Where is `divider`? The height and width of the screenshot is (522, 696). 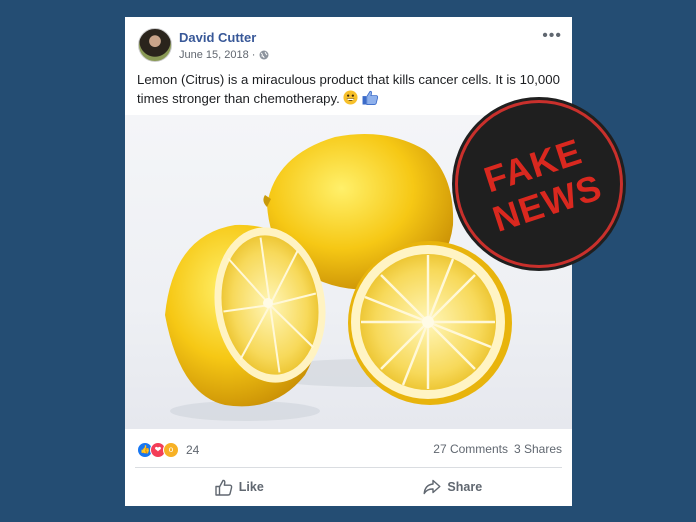
divider is located at coordinates (348, 467).